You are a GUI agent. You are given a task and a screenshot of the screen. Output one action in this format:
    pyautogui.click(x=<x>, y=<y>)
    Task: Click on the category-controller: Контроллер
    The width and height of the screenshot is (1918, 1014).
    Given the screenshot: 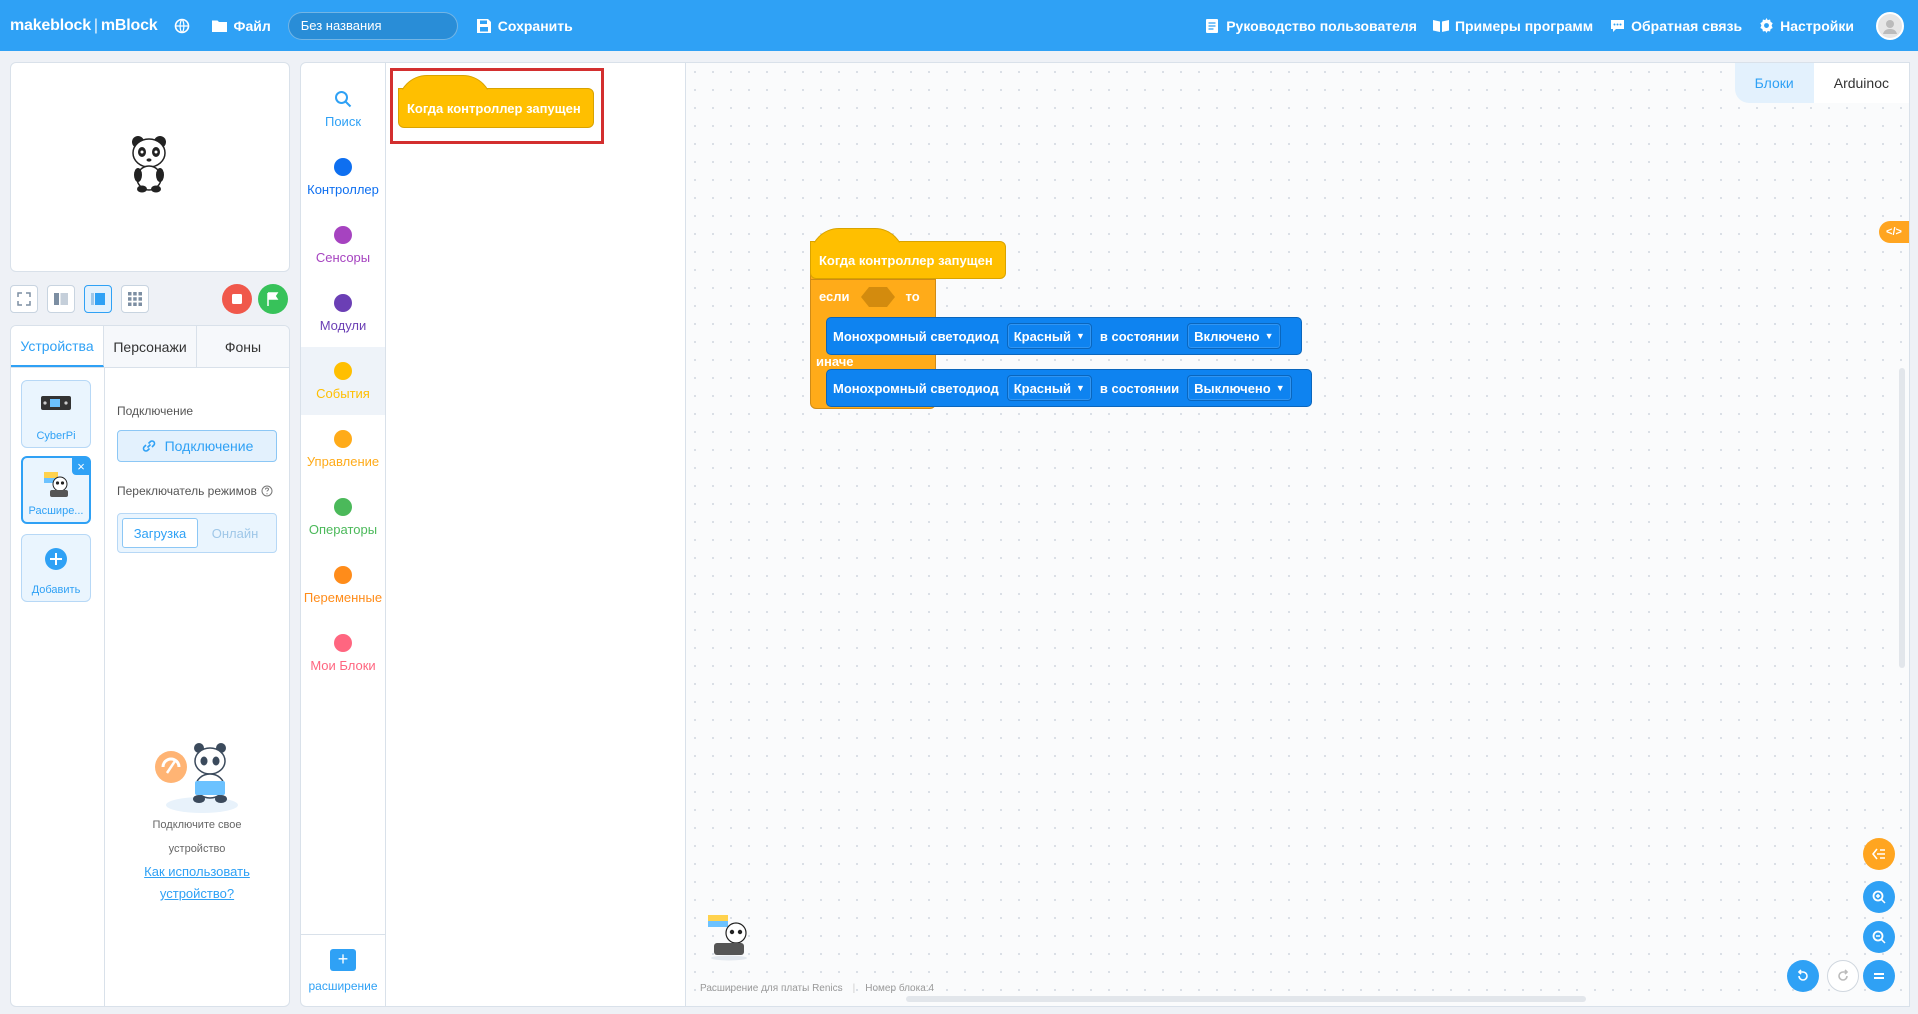 What is the action you would take?
    pyautogui.click(x=343, y=177)
    